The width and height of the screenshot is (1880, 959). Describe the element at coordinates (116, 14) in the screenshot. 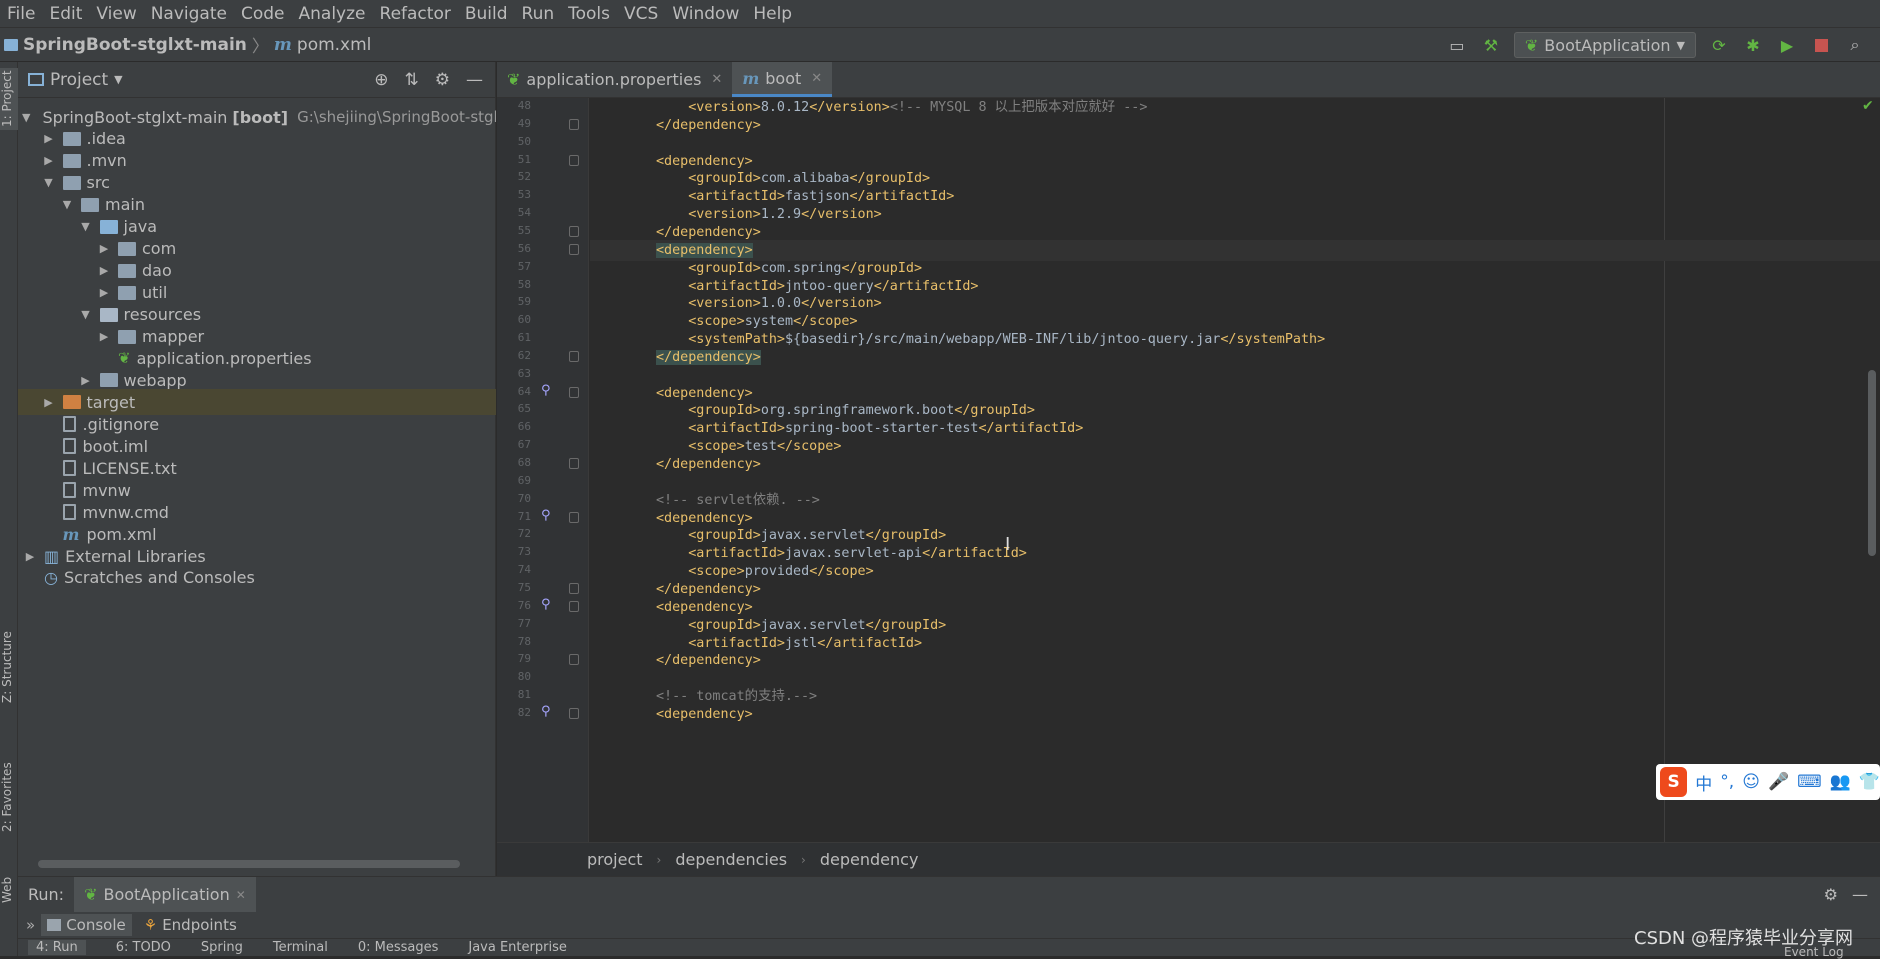

I see `menu-view: View` at that location.